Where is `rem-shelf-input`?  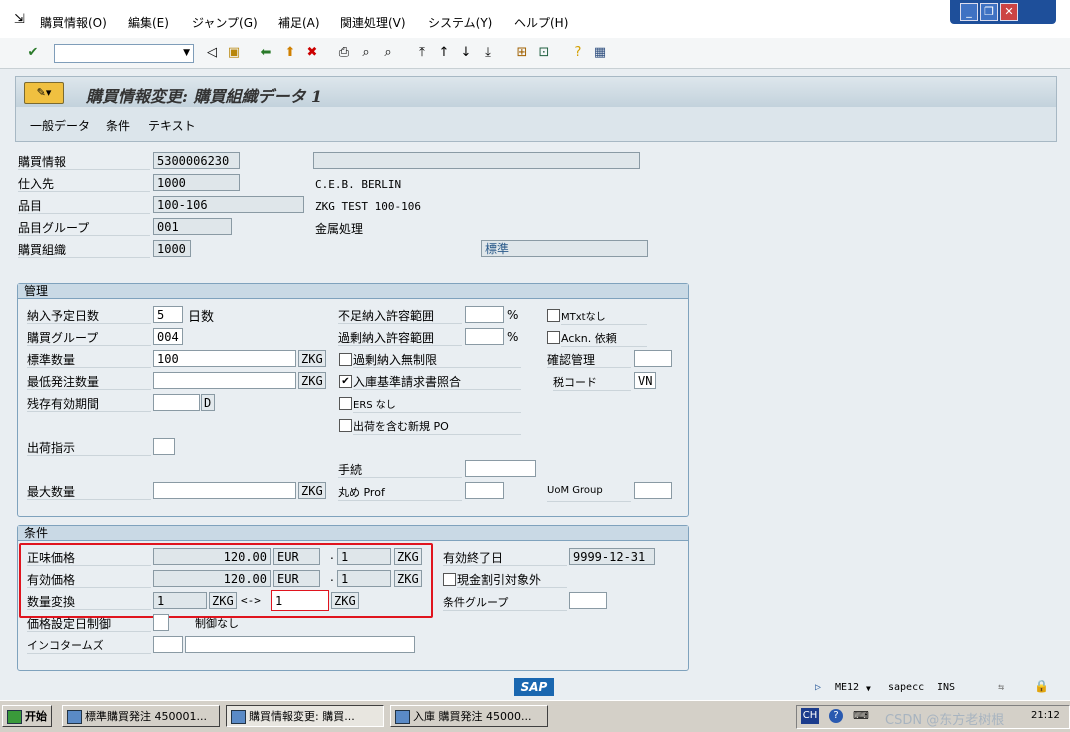 rem-shelf-input is located at coordinates (176, 402).